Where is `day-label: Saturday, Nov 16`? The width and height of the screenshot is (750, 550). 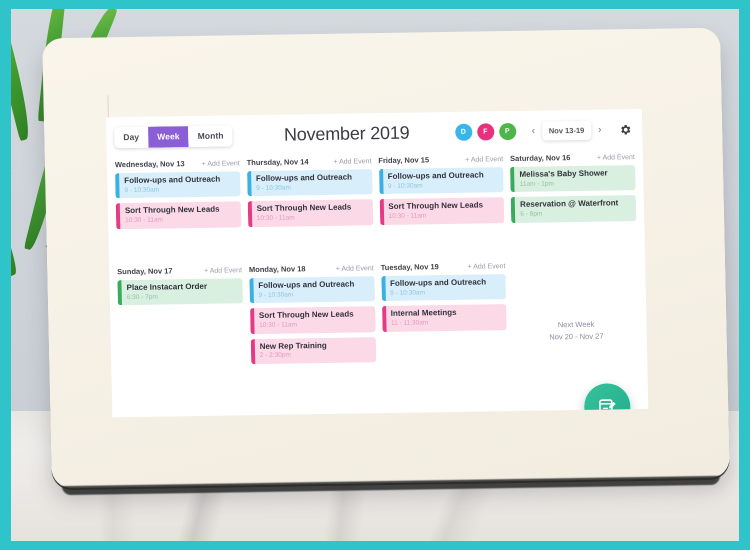
day-label: Saturday, Nov 16 is located at coordinates (540, 158).